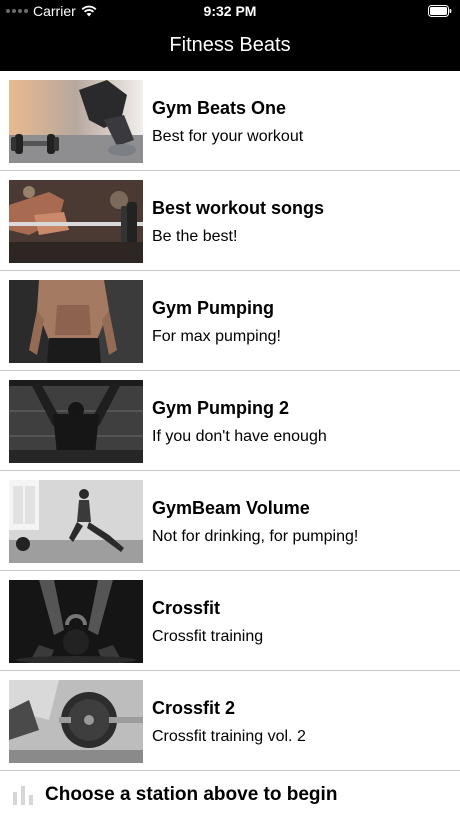  Describe the element at coordinates (186, 608) in the screenshot. I see `station-name: Crossfit` at that location.